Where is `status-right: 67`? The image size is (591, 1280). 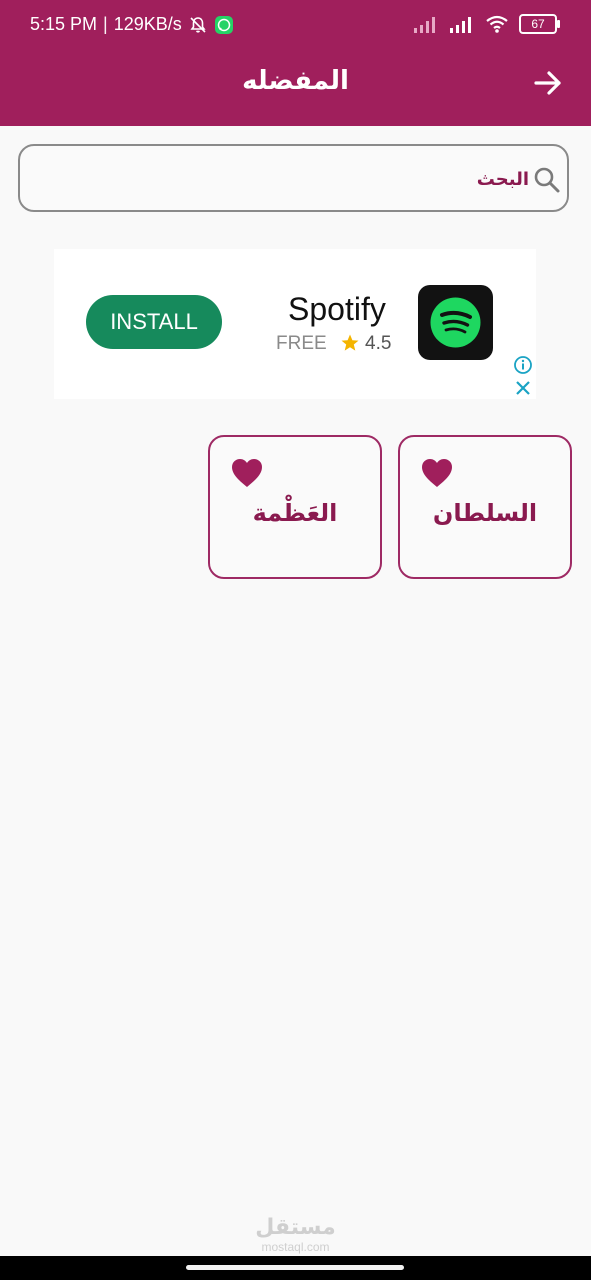 status-right: 67 is located at coordinates (486, 24).